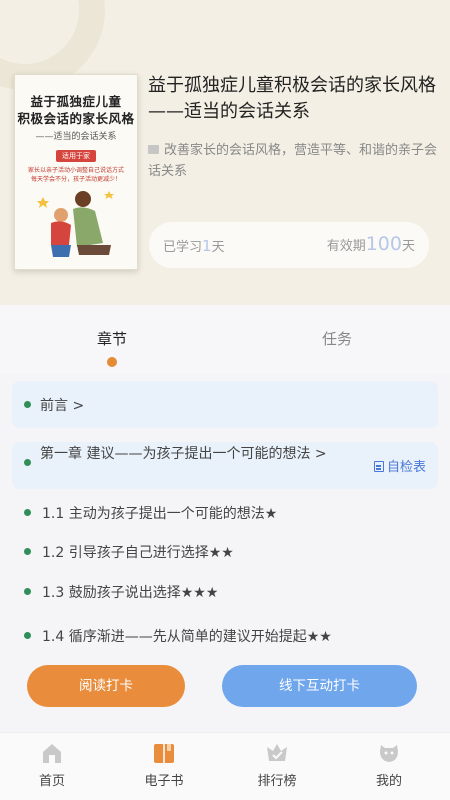  What do you see at coordinates (76, 110) in the screenshot?
I see `cover-title: 益于孤独症儿童 积极会话的家长风格` at bounding box center [76, 110].